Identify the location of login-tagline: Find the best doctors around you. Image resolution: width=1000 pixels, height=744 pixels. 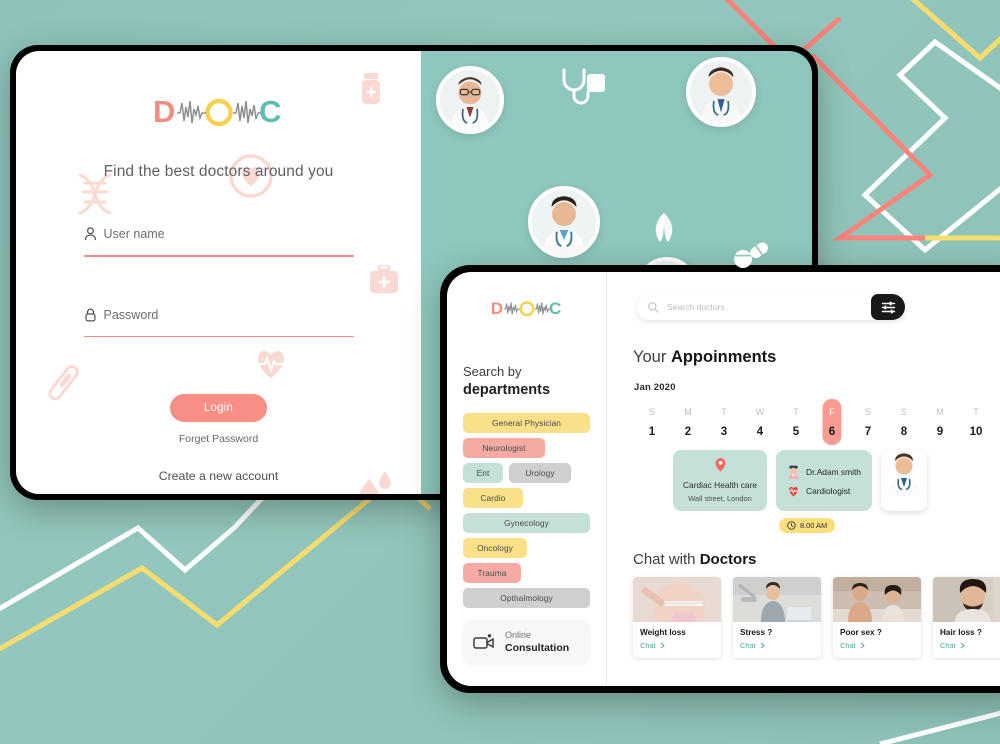
(218, 171).